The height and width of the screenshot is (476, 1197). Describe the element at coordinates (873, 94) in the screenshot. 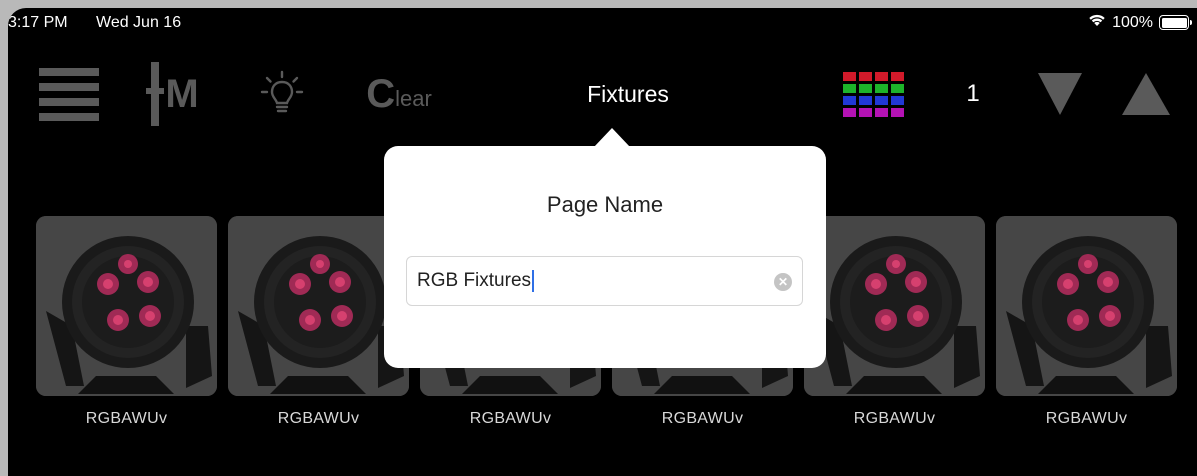

I see `color-grid-icon` at that location.